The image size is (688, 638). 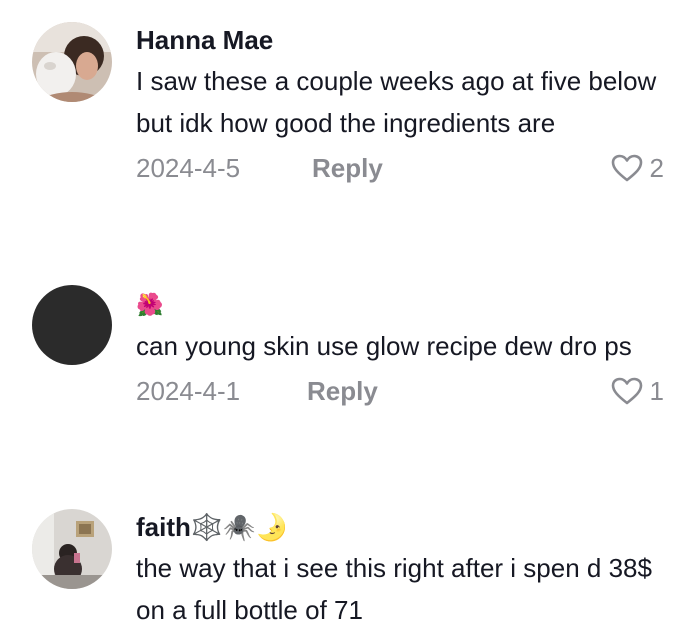 I want to click on like-count: 1, so click(x=656, y=391).